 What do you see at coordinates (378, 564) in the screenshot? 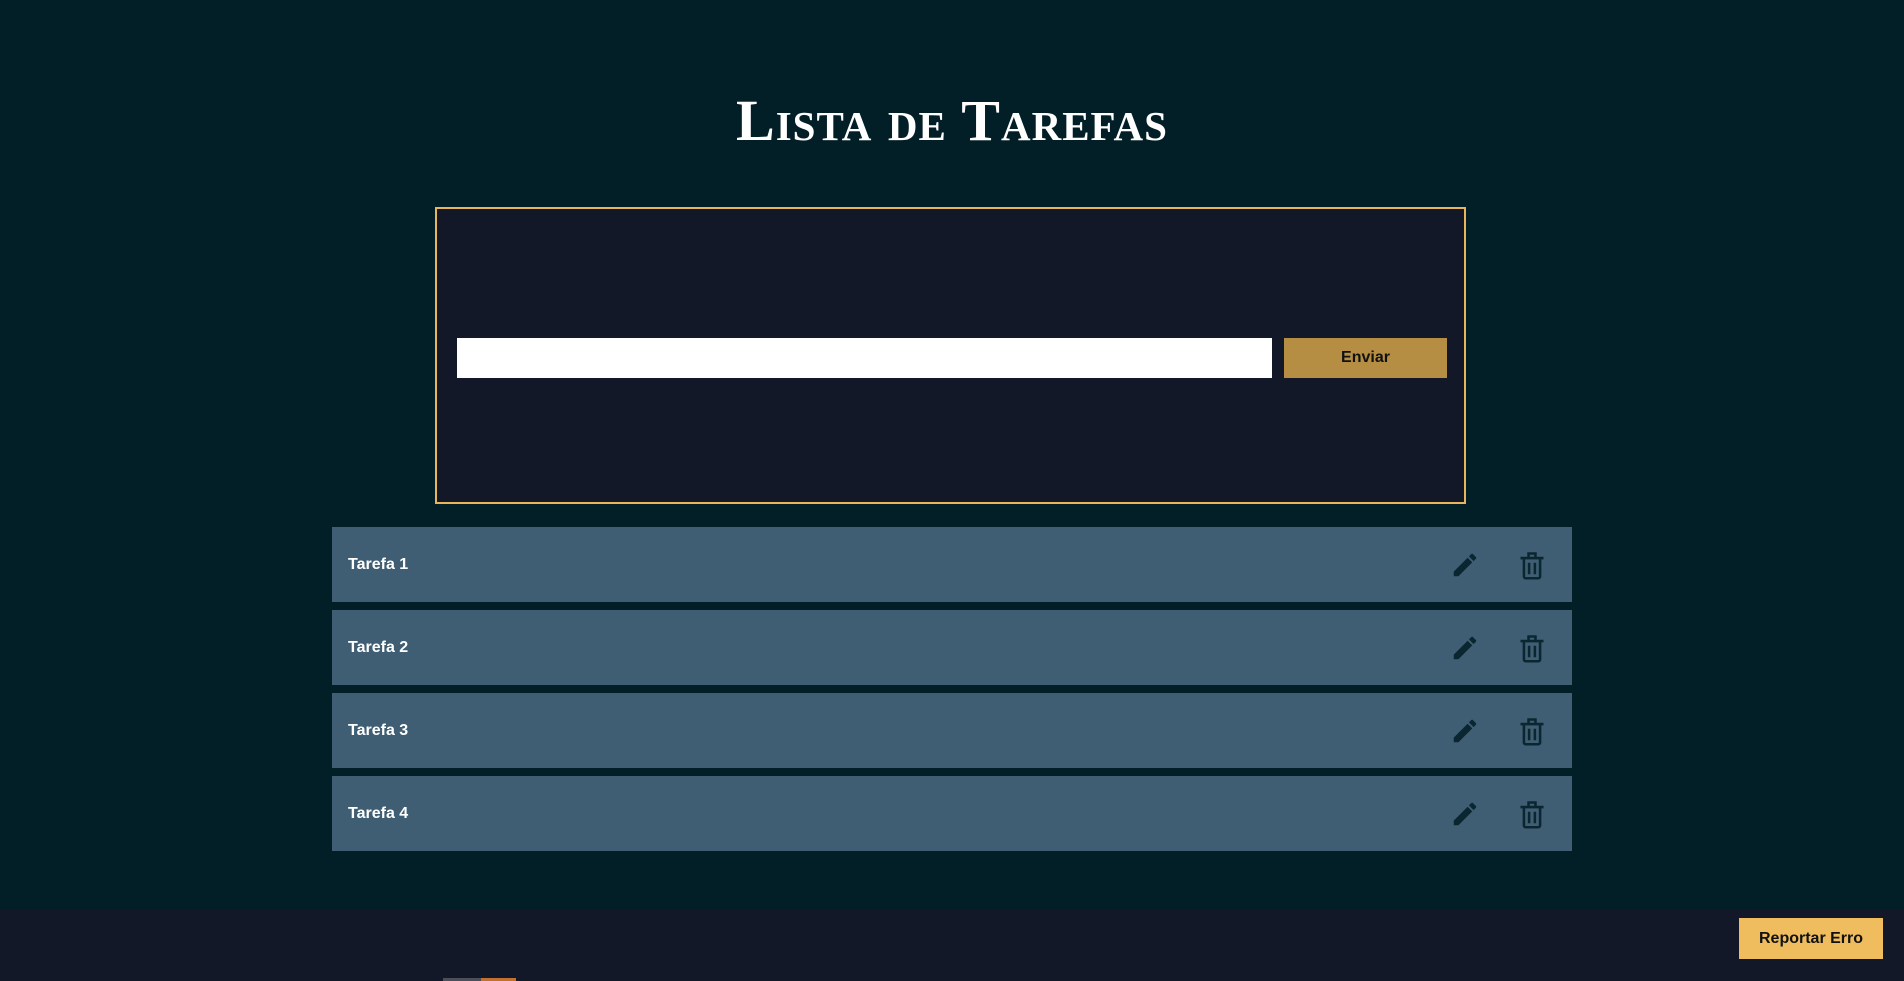
I see `task-label: Tarefa 1` at bounding box center [378, 564].